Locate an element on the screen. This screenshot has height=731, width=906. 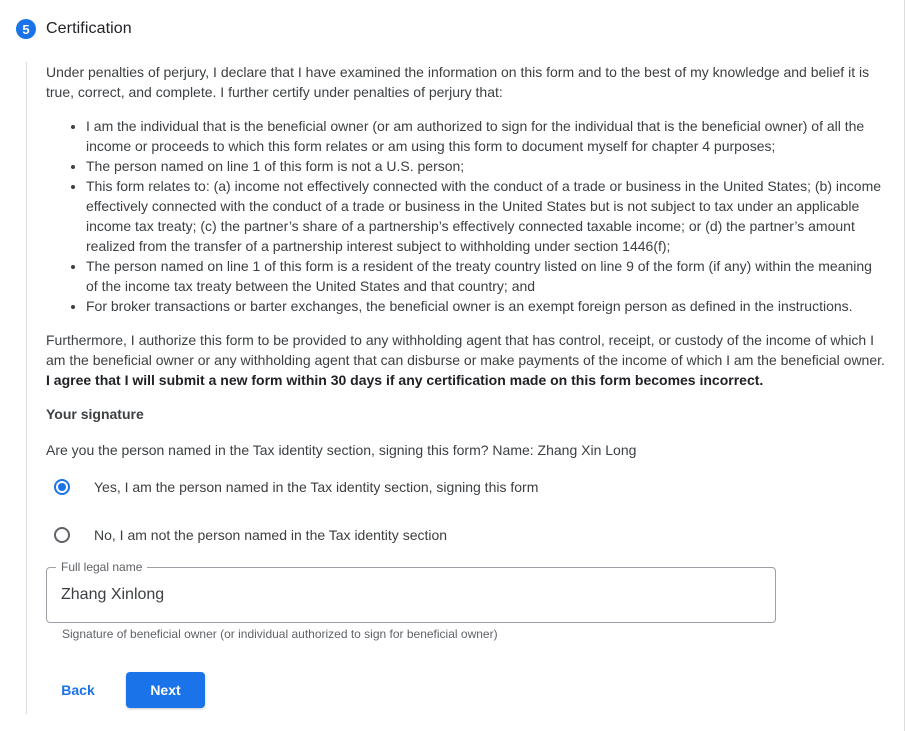
page-edge-divider is located at coordinates (904, 365).